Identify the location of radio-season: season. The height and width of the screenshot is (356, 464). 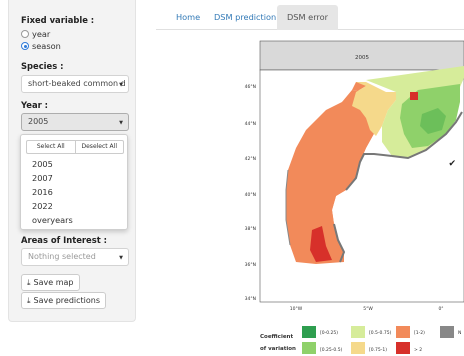
(41, 46).